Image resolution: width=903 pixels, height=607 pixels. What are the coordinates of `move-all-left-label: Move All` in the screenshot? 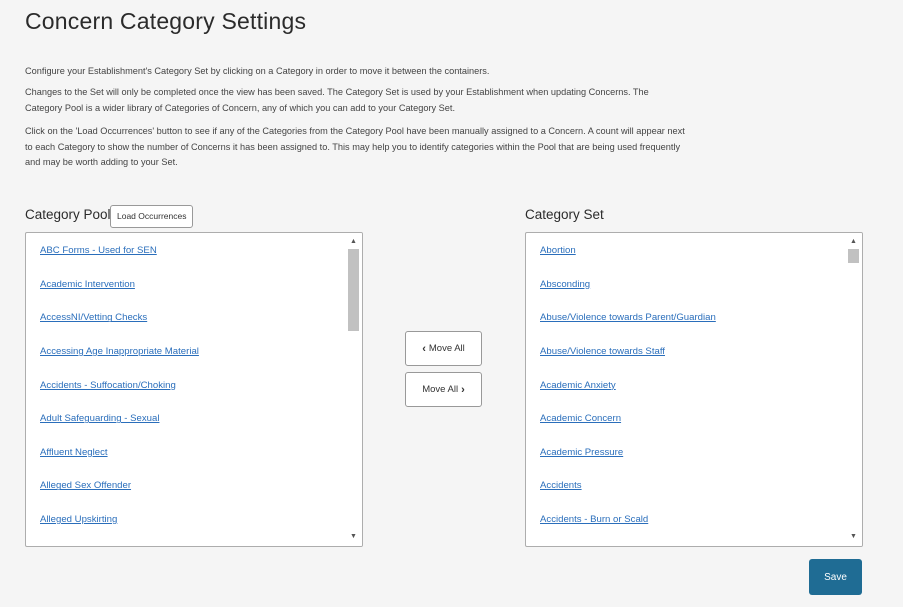 It's located at (446, 348).